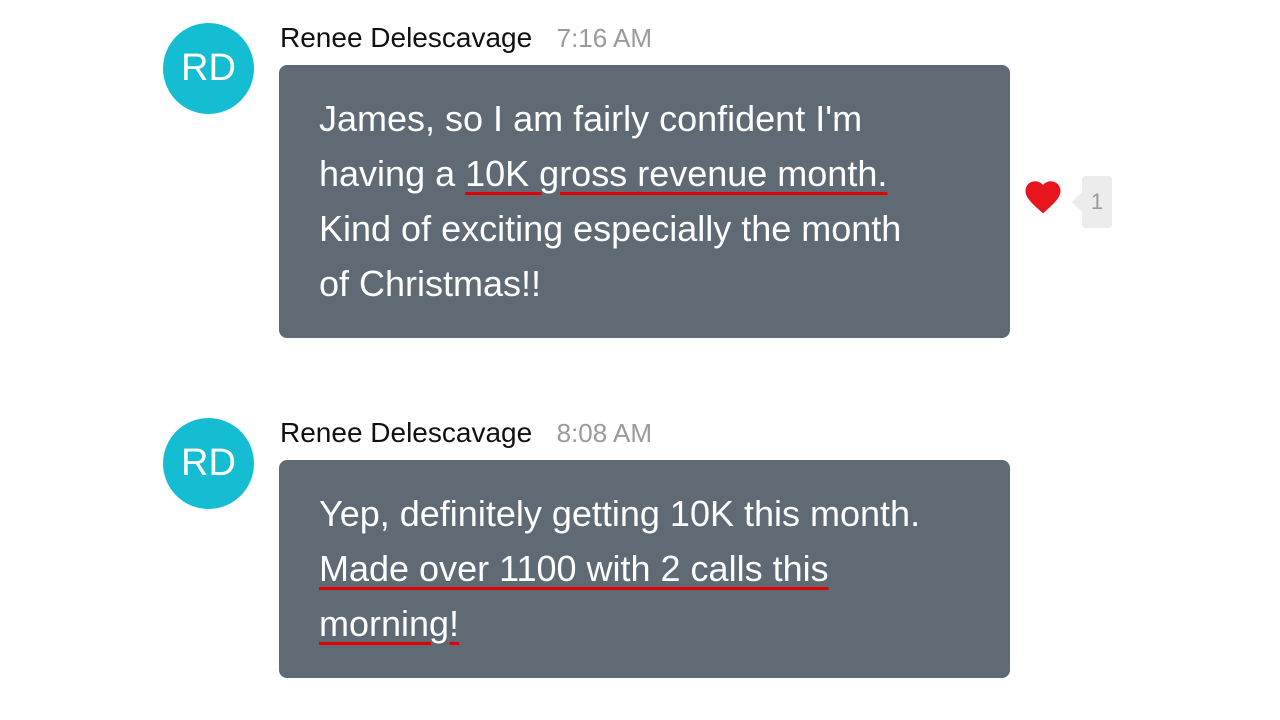 The height and width of the screenshot is (720, 1280). What do you see at coordinates (1043, 197) in the screenshot?
I see `heart-icon` at bounding box center [1043, 197].